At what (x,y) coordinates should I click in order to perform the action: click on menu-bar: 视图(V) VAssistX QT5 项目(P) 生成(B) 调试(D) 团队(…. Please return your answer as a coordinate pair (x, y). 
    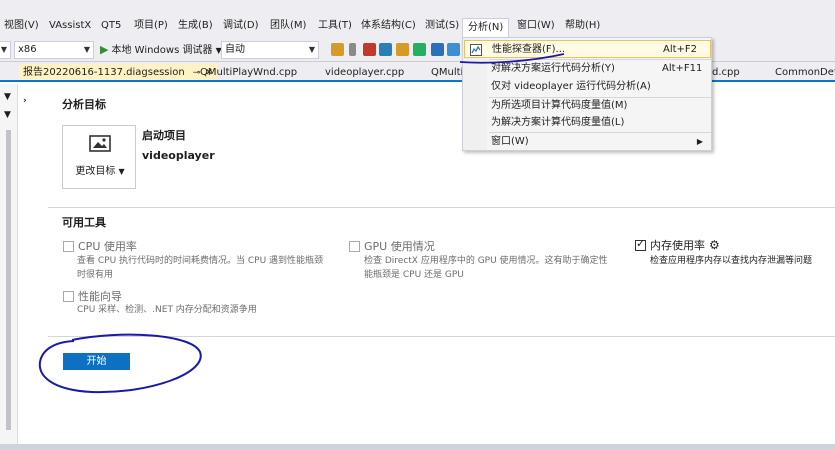
    Looking at the image, I should click on (417, 19).